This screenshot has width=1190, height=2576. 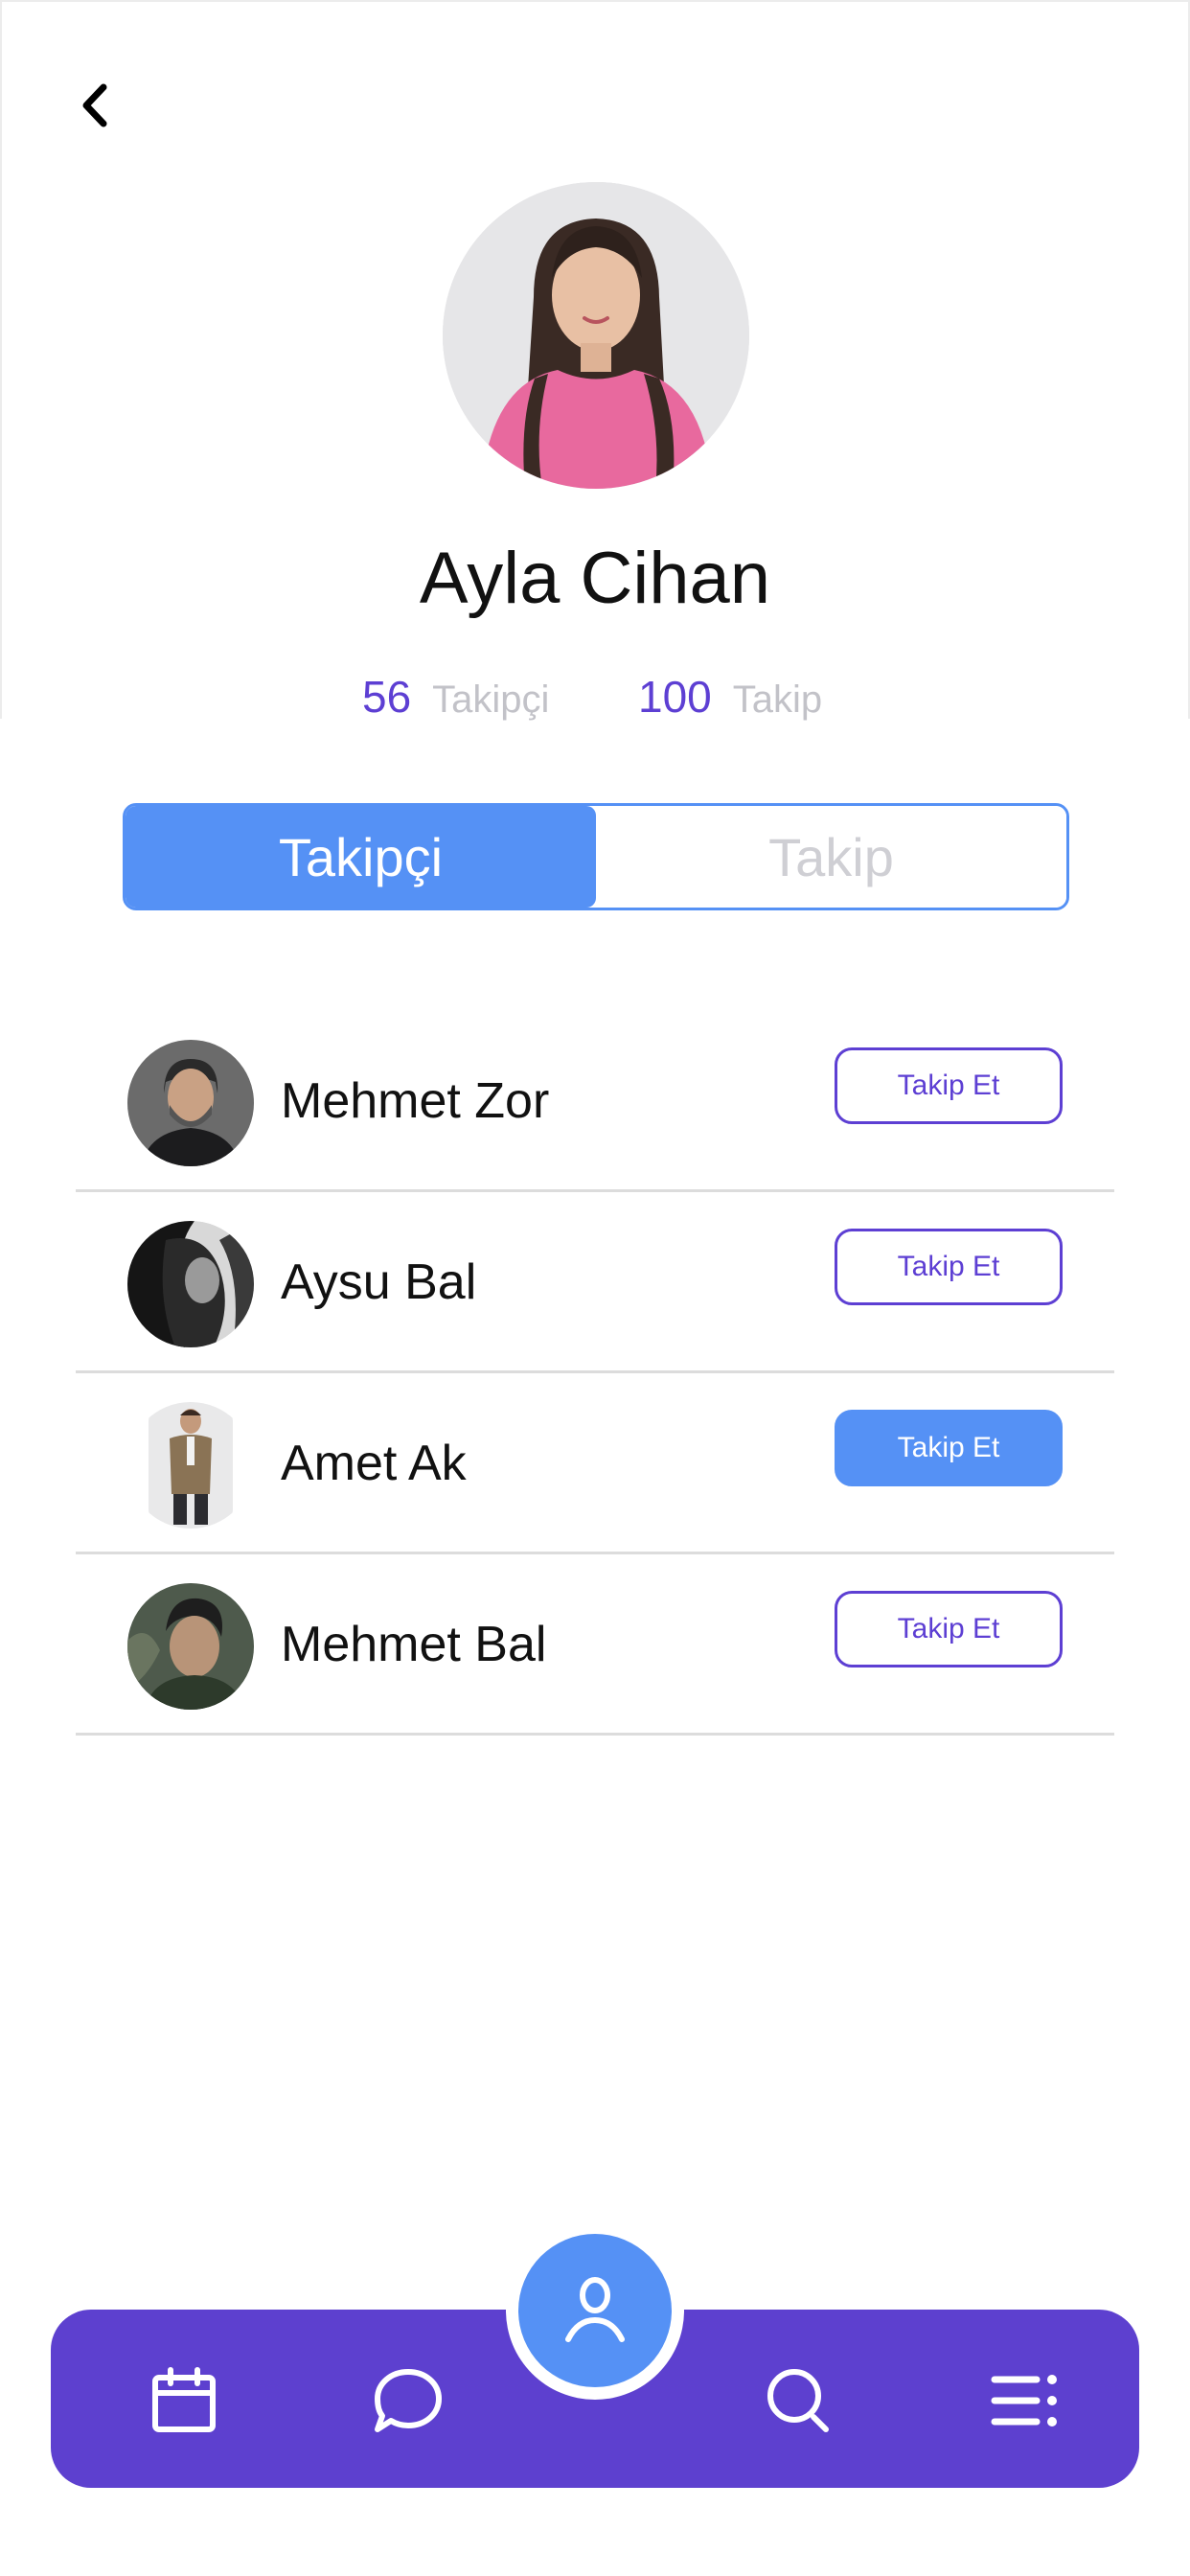 What do you see at coordinates (595, 1282) in the screenshot?
I see `list-item: Aysu Bal Takip Et` at bounding box center [595, 1282].